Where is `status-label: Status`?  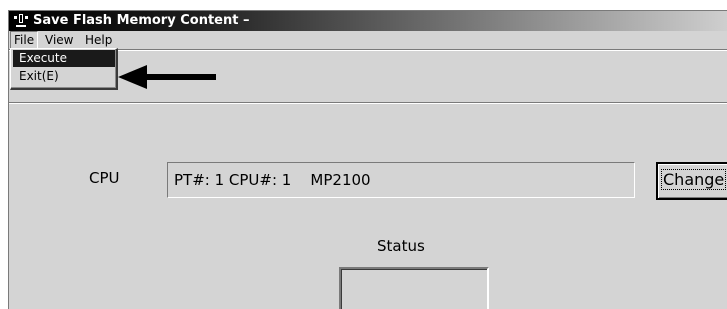
status-label: Status is located at coordinates (401, 246).